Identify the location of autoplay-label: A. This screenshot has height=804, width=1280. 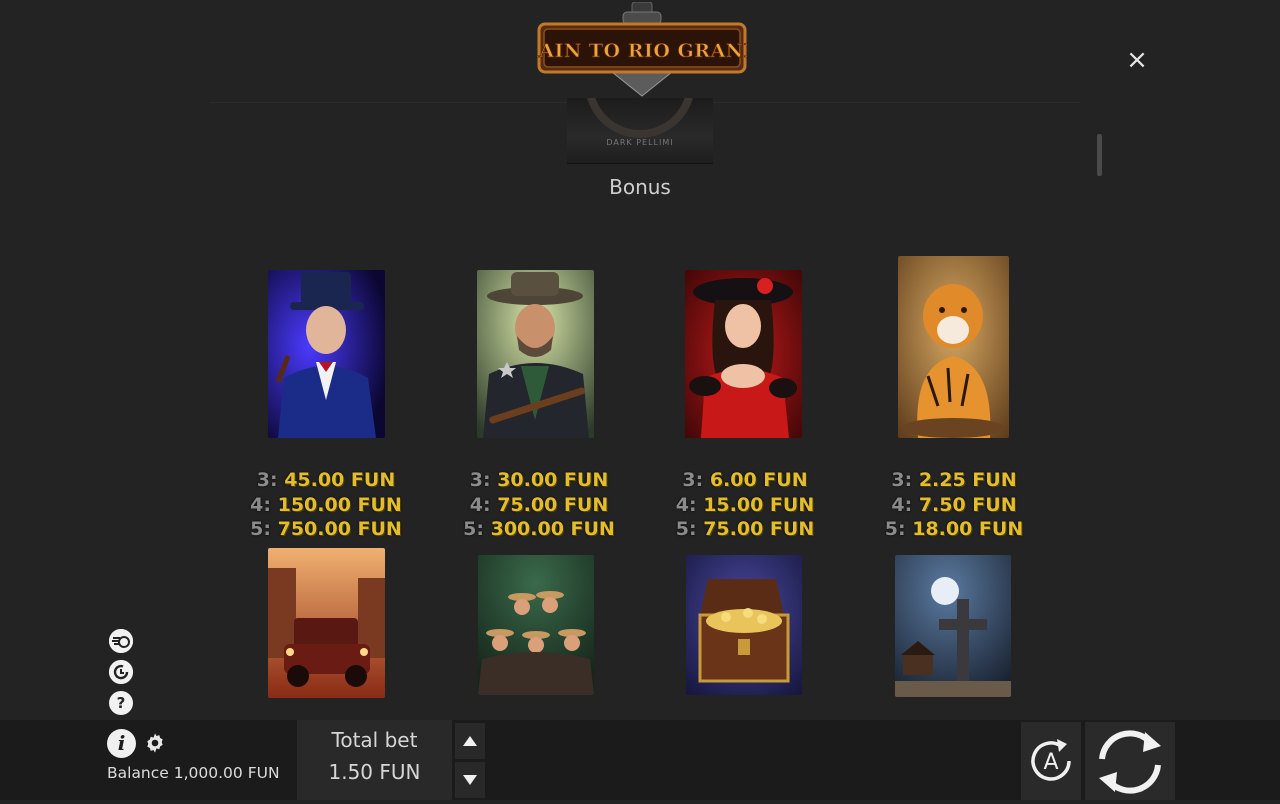
(1050, 762).